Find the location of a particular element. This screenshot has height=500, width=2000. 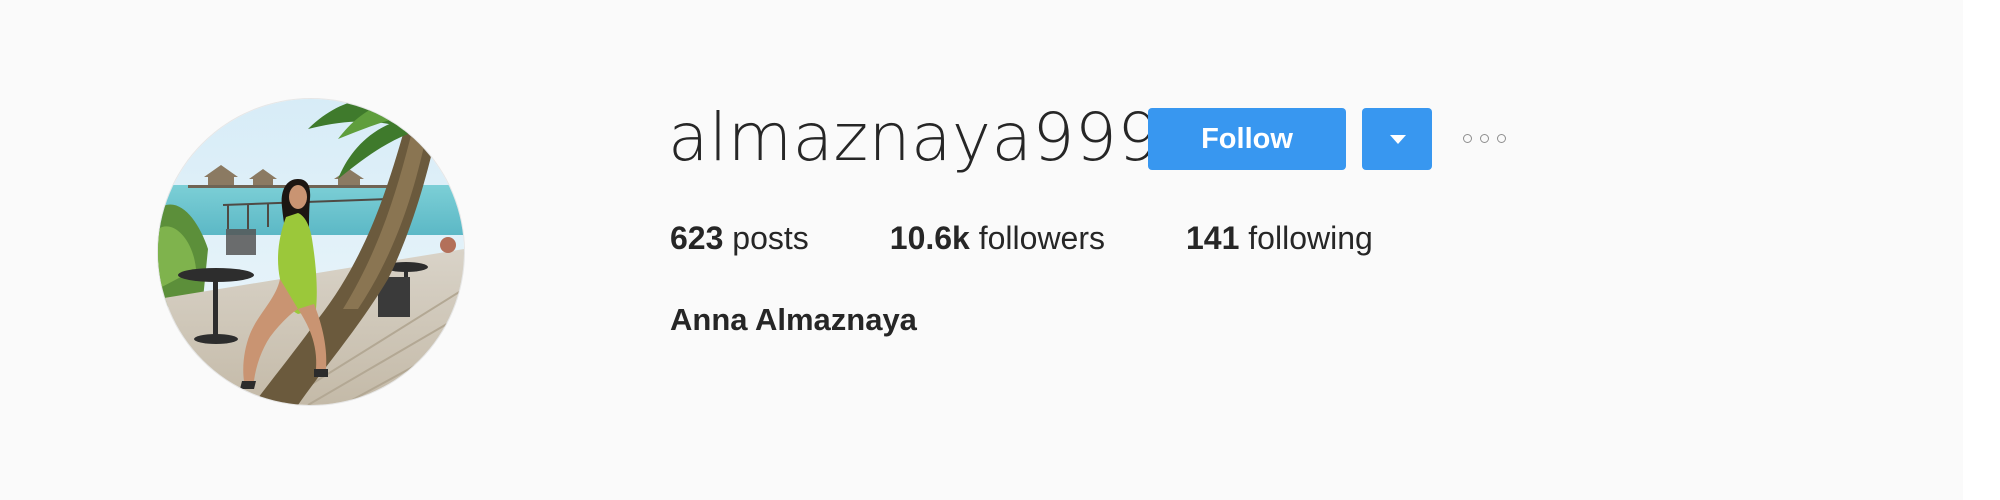

posts-stat: 623 posts is located at coordinates (739, 238).